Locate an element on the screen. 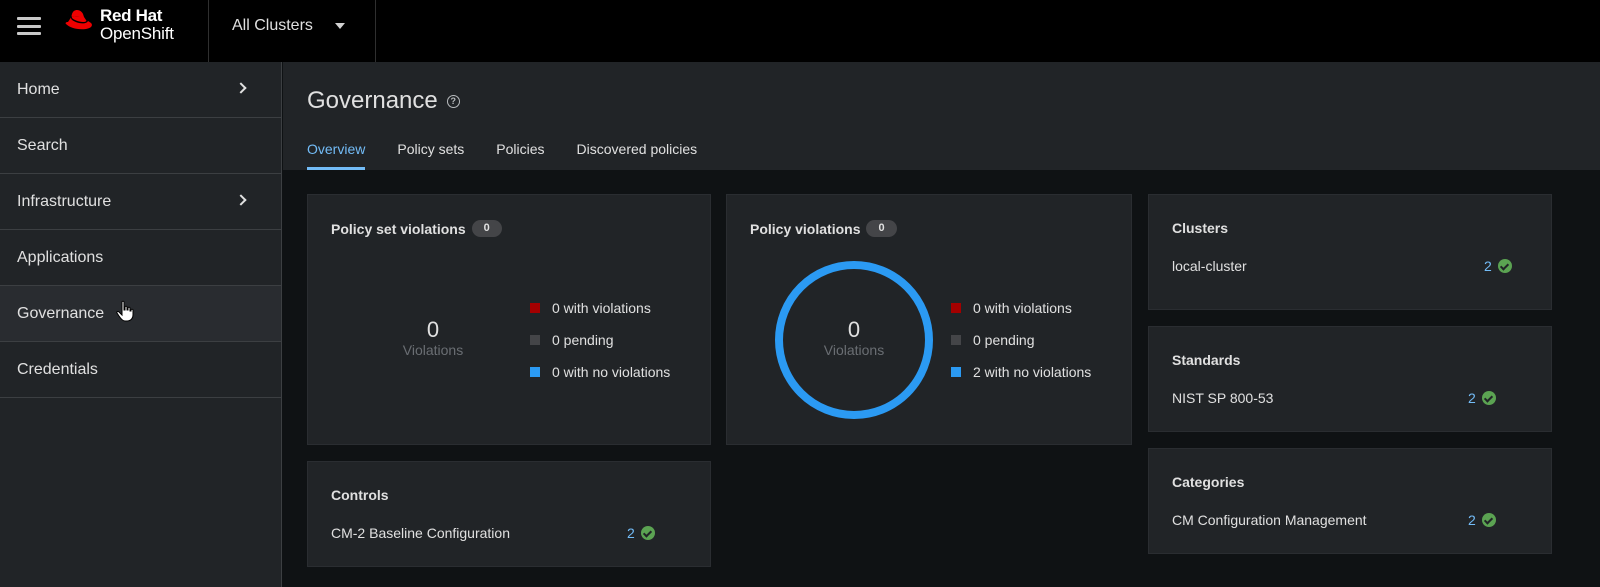  sidebar-item-label: Home is located at coordinates (38, 89).